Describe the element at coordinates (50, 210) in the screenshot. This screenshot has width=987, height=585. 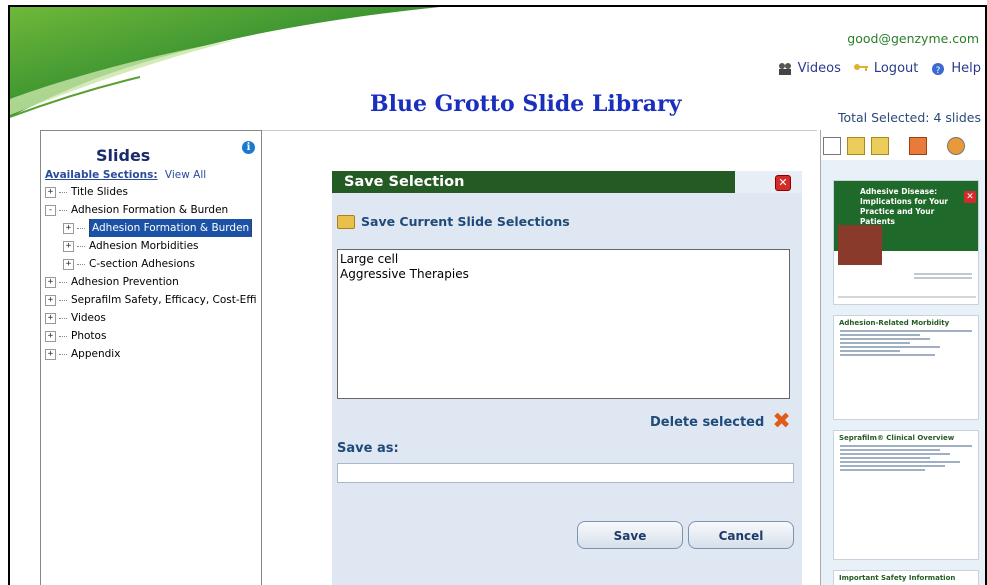
I see `collapse-icon: -` at that location.